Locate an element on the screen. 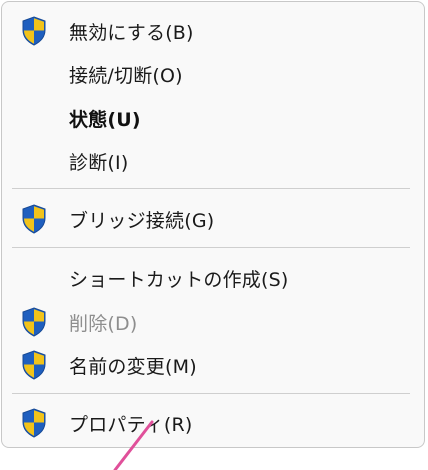 Image resolution: width=428 pixels, height=470 pixels. menu-item-label: 名前の変更(M) is located at coordinates (133, 366).